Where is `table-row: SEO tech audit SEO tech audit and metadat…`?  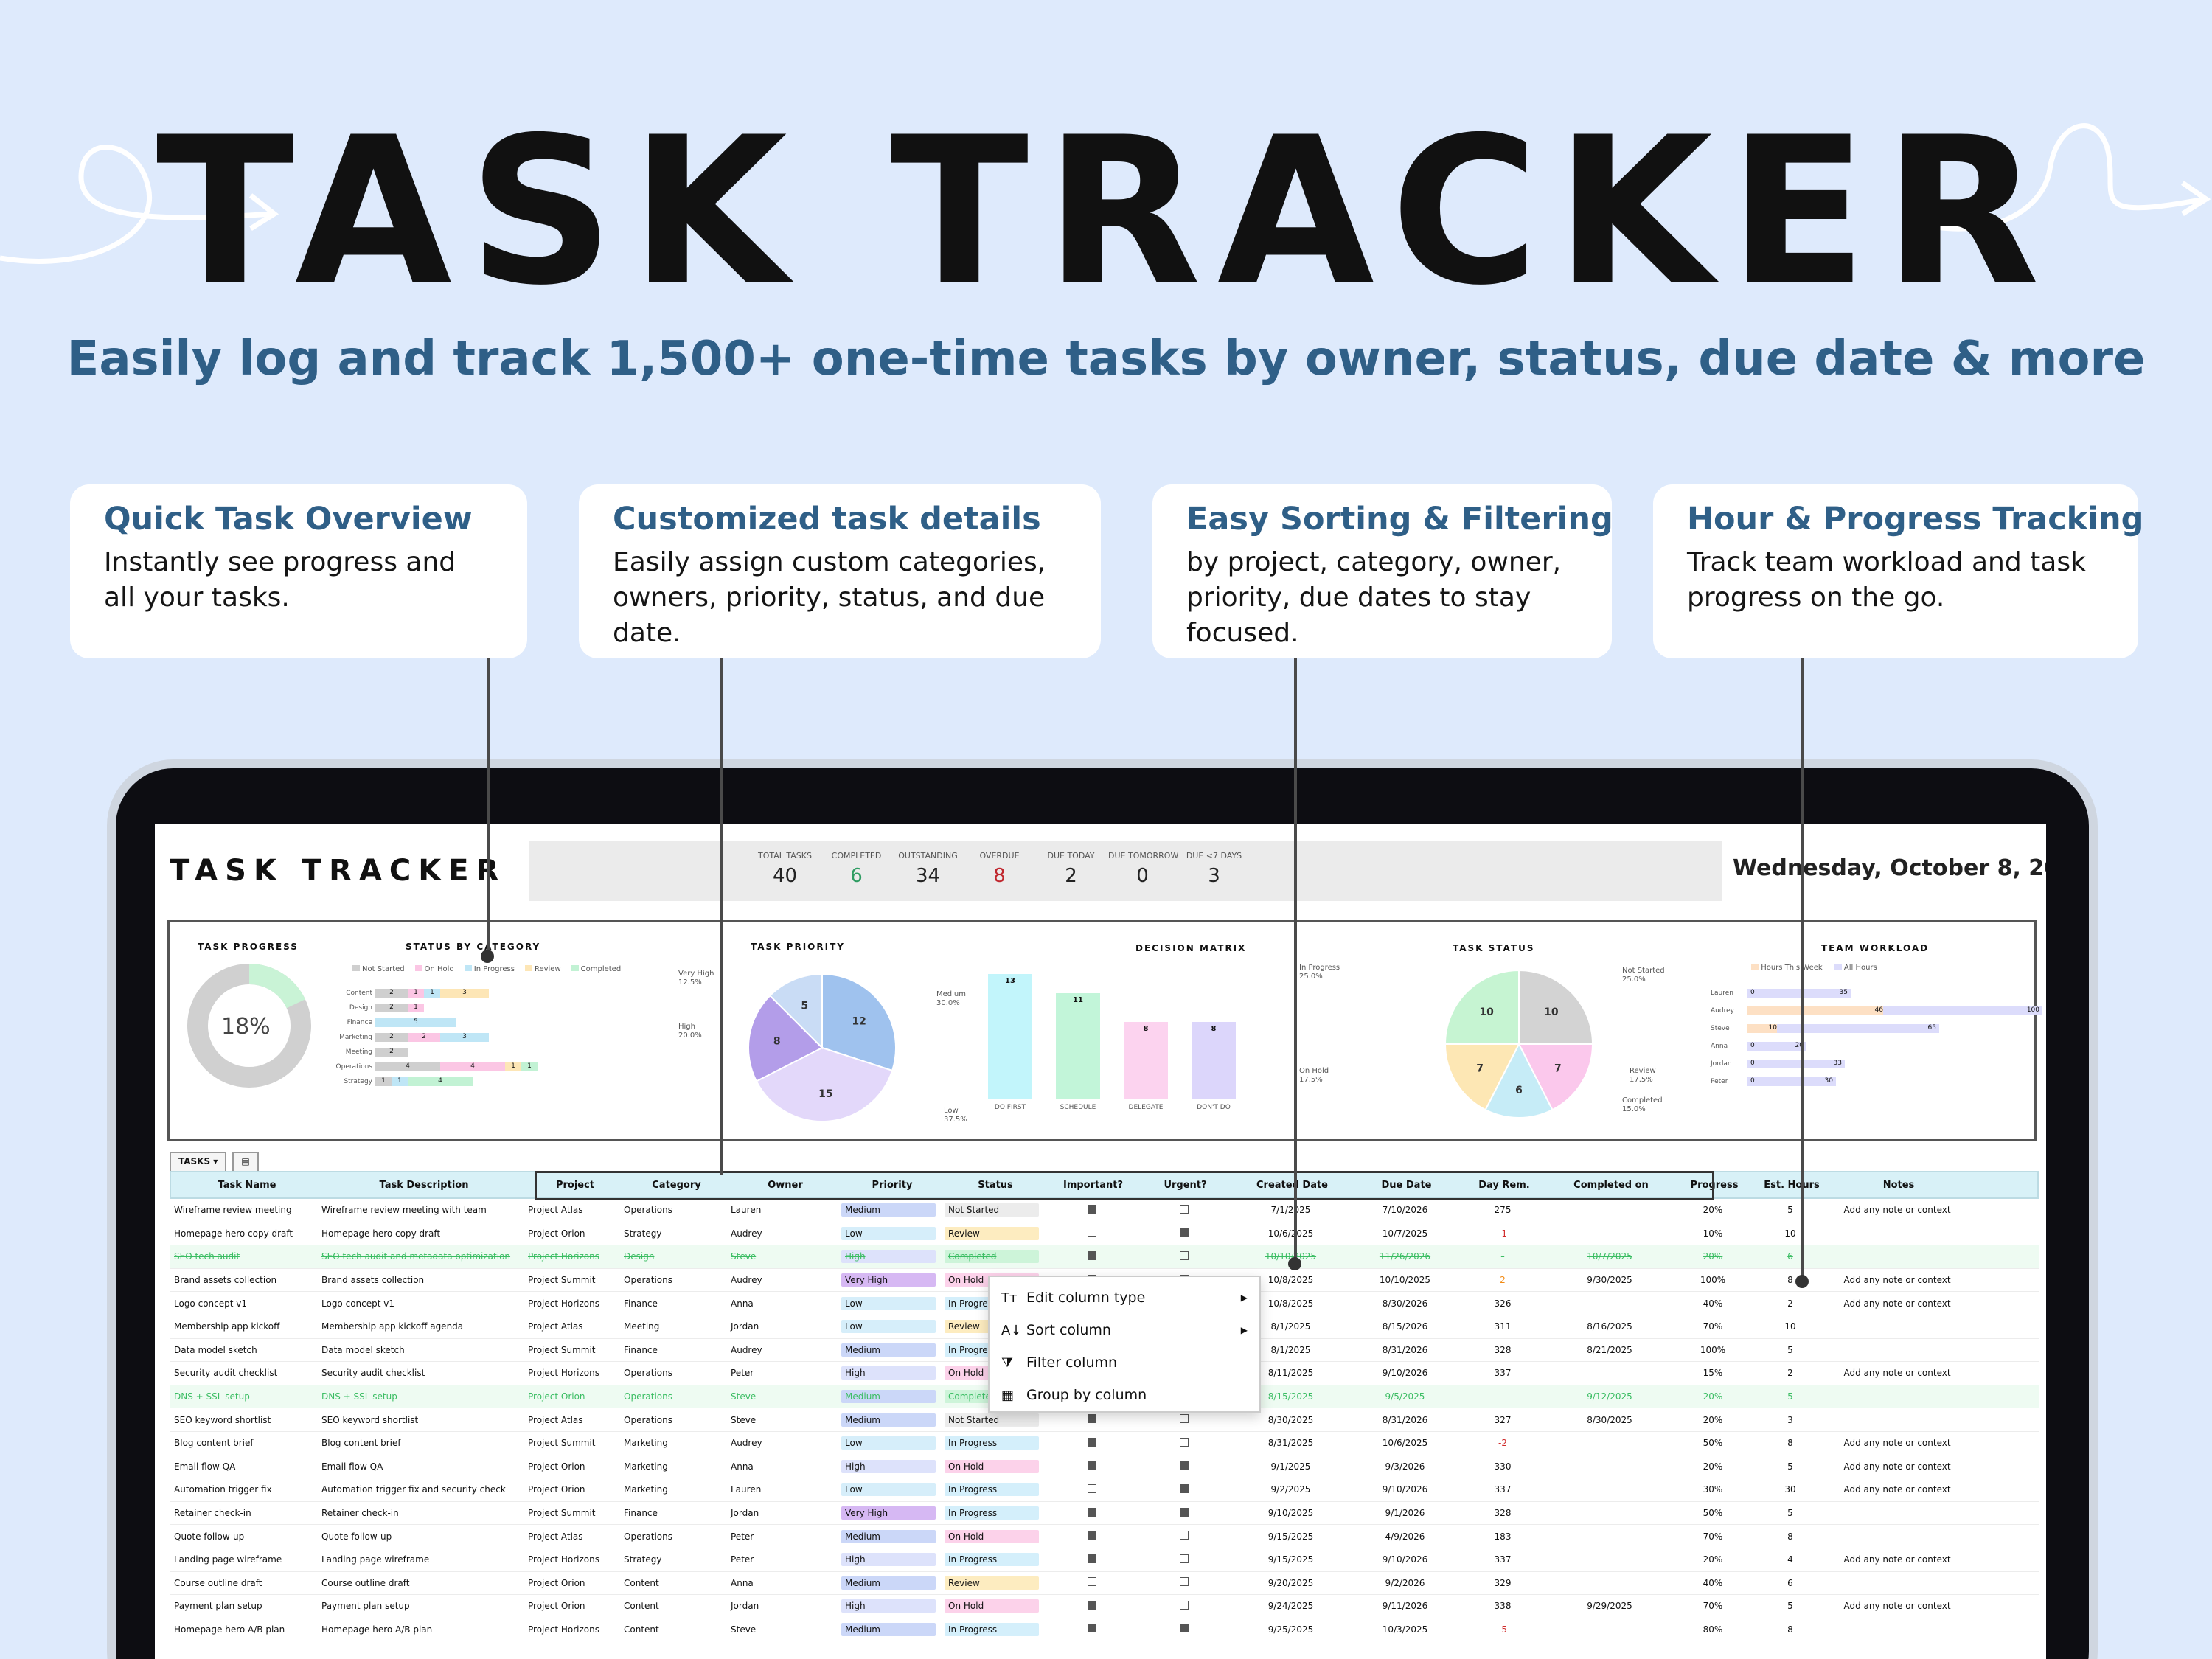
table-row: SEO tech audit SEO tech audit and metadat… is located at coordinates (1104, 1257).